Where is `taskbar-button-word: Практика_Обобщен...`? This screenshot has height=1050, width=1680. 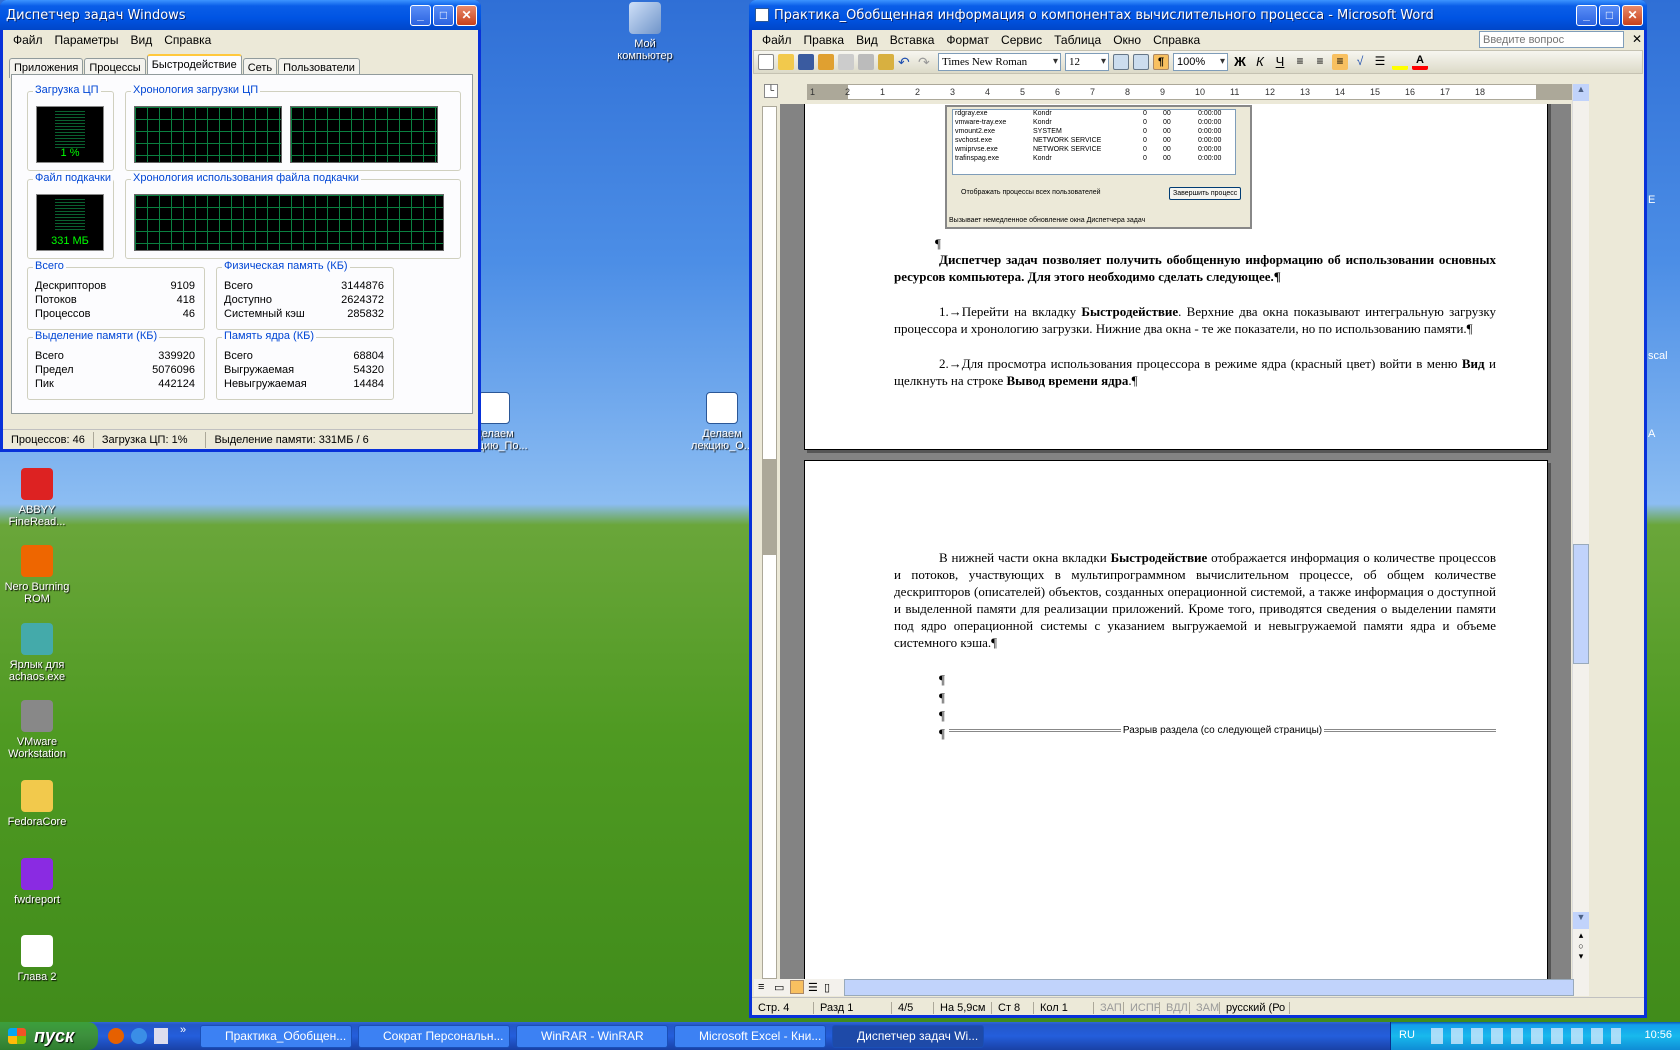 taskbar-button-word: Практика_Обобщен... is located at coordinates (276, 1036).